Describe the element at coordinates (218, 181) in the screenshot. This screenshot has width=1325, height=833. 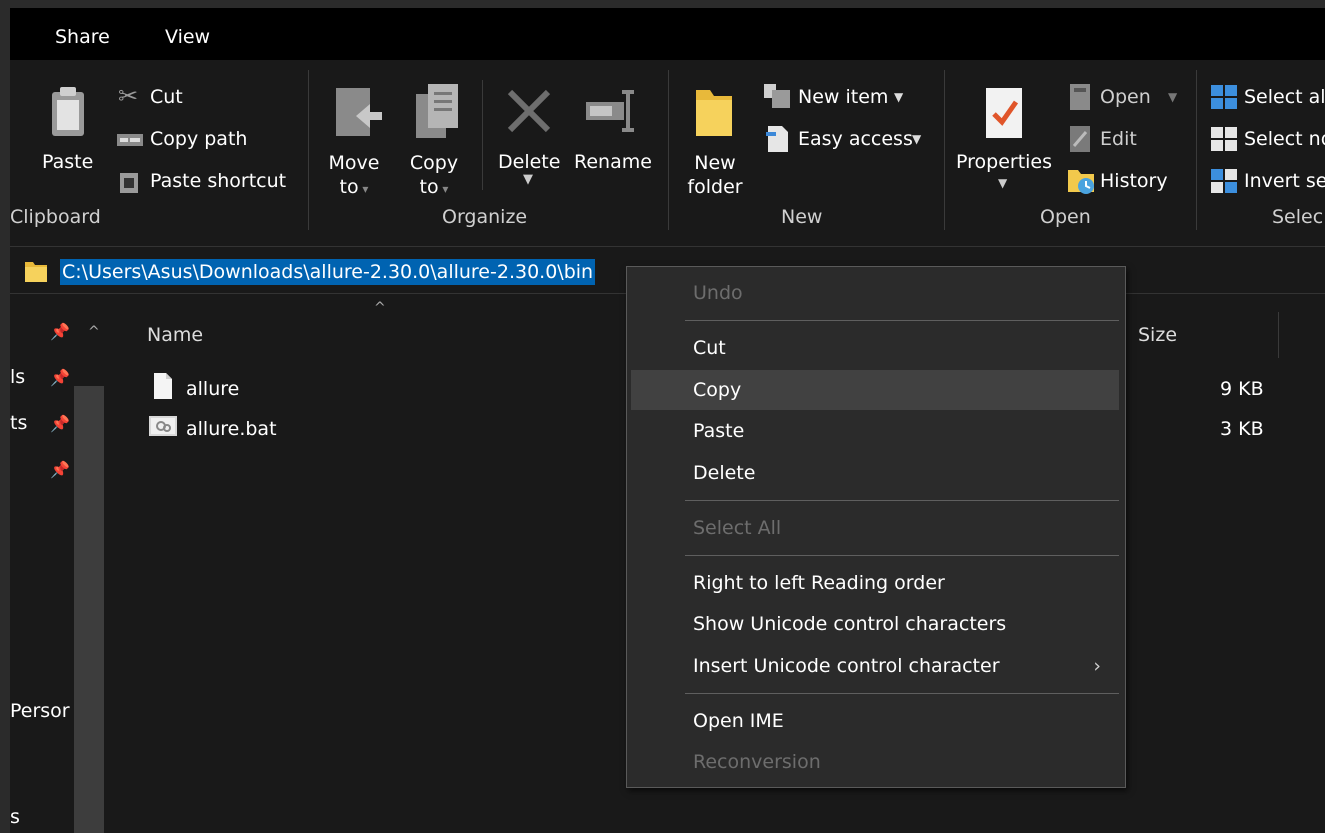
I see `paste-shortcut-label: Paste shortcut` at that location.